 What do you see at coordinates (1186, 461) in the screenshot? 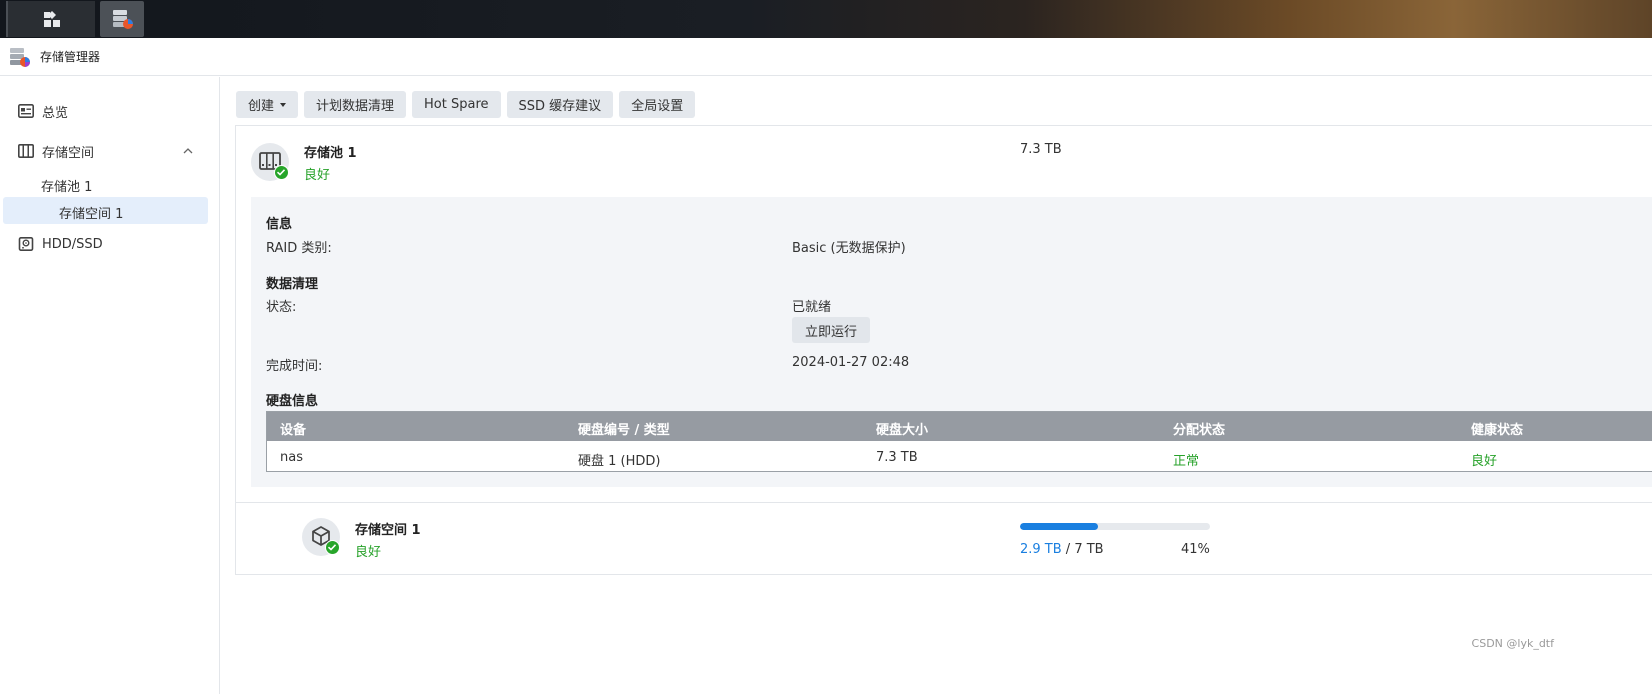
I see `cell-allocation: 正常` at bounding box center [1186, 461].